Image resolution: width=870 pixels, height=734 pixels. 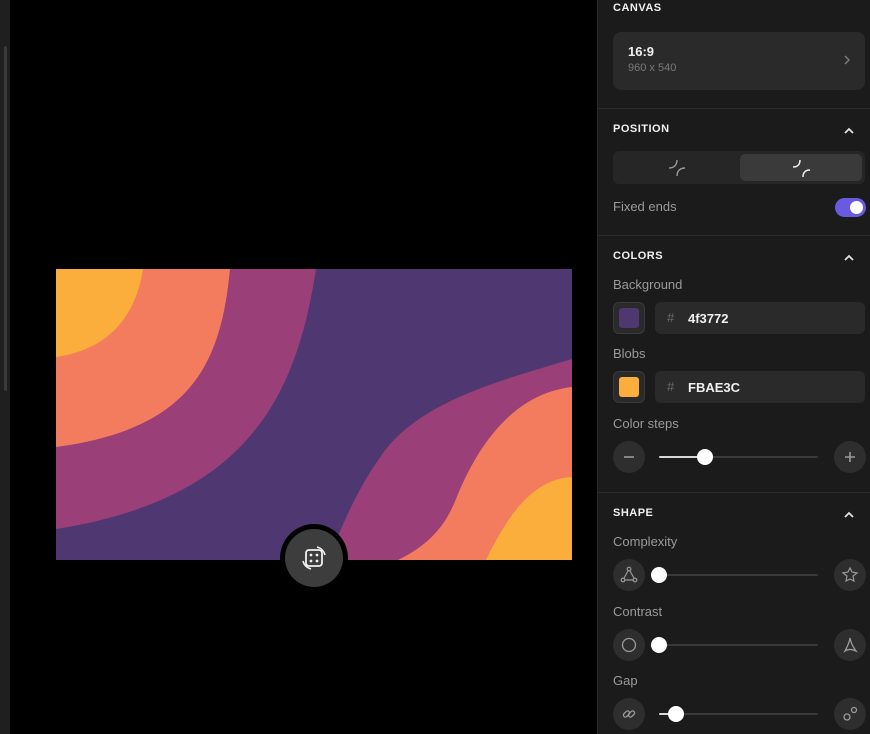 I want to click on background-hex-input, so click(x=773, y=318).